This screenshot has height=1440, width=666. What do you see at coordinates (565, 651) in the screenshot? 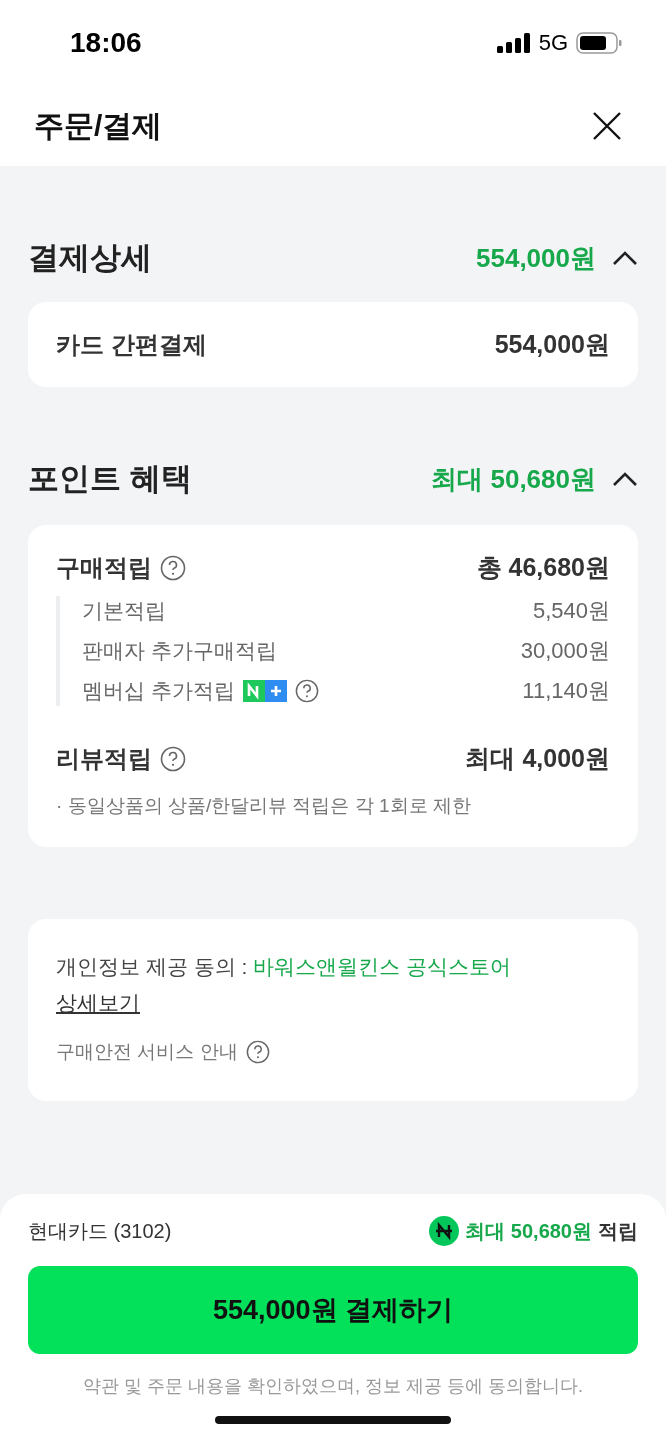
I see `points-item-value: 30,000원` at bounding box center [565, 651].